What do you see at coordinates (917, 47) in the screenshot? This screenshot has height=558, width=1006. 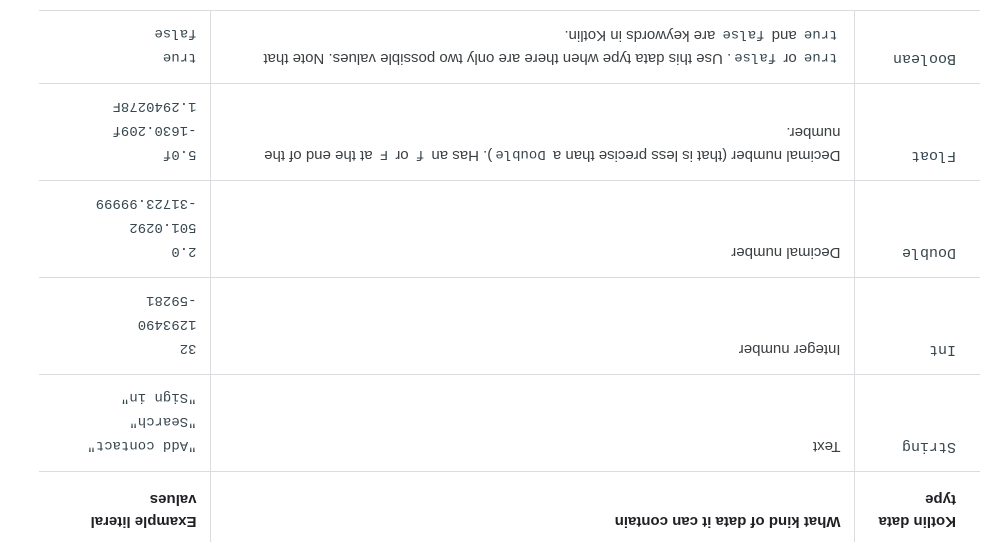 I see `type-cell: Boolean` at bounding box center [917, 47].